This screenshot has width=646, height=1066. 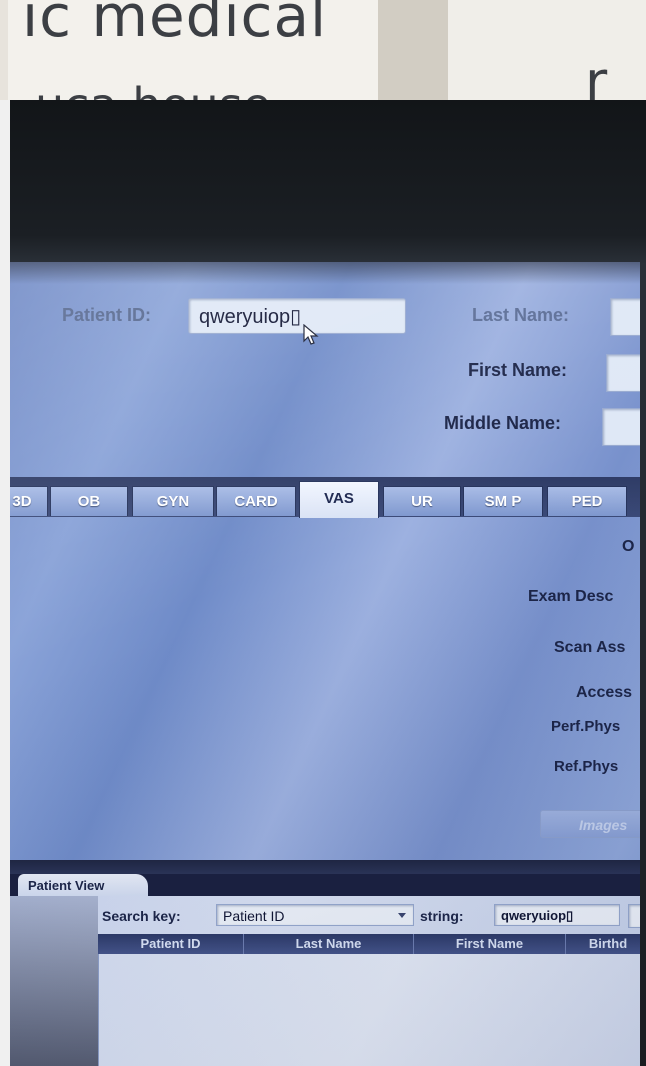 I want to click on patient-id-label: Patient ID:, so click(x=107, y=315).